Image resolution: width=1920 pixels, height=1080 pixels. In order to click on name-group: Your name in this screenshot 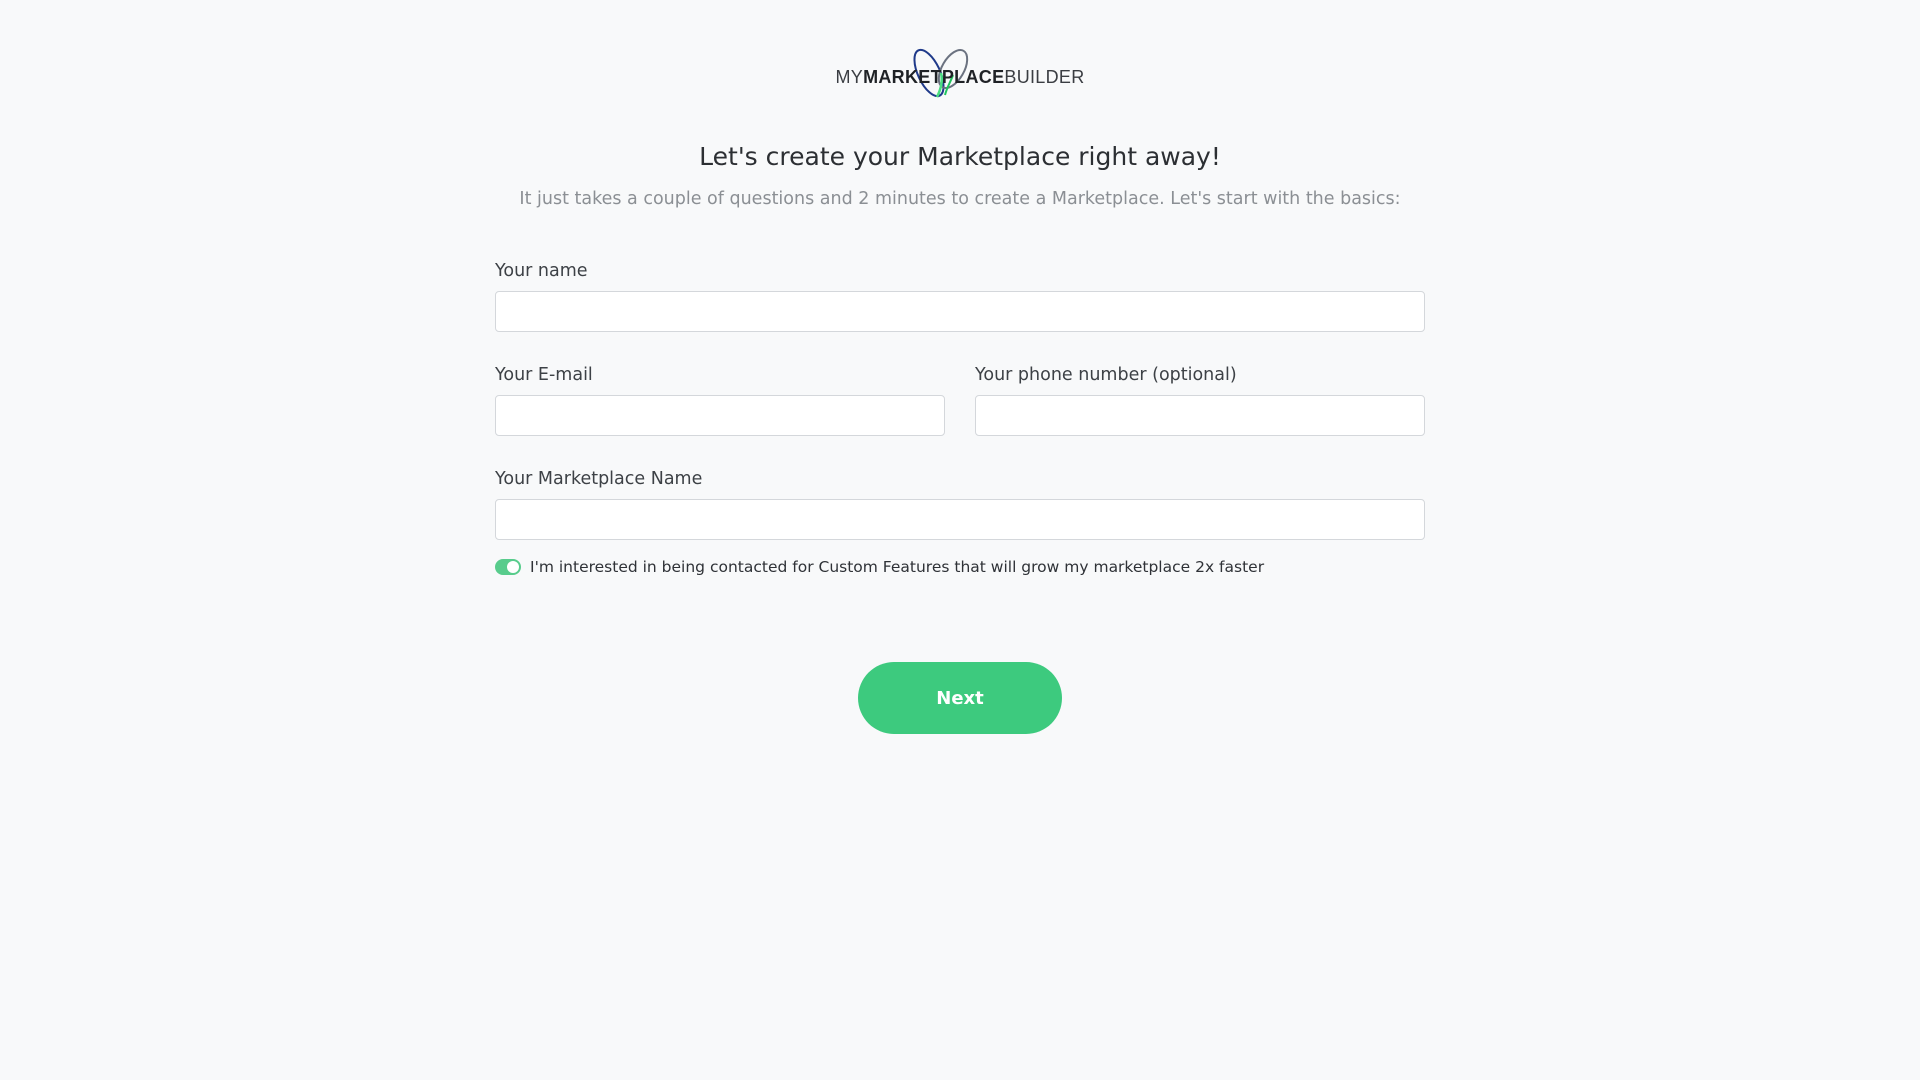, I will do `click(960, 296)`.